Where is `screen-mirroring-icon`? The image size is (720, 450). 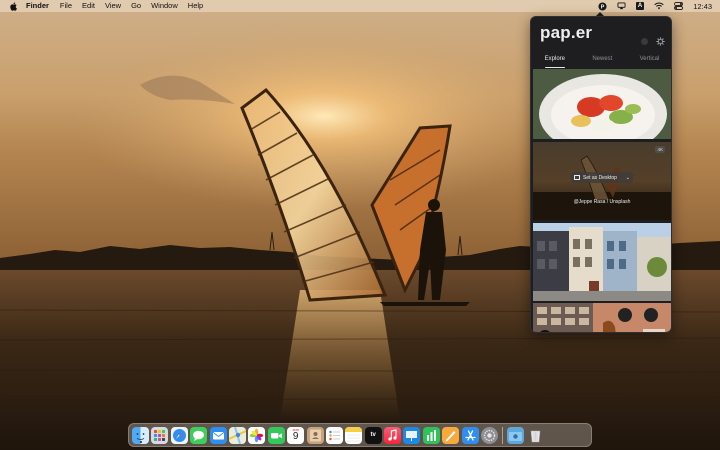
screen-mirroring-icon is located at coordinates (621, 6).